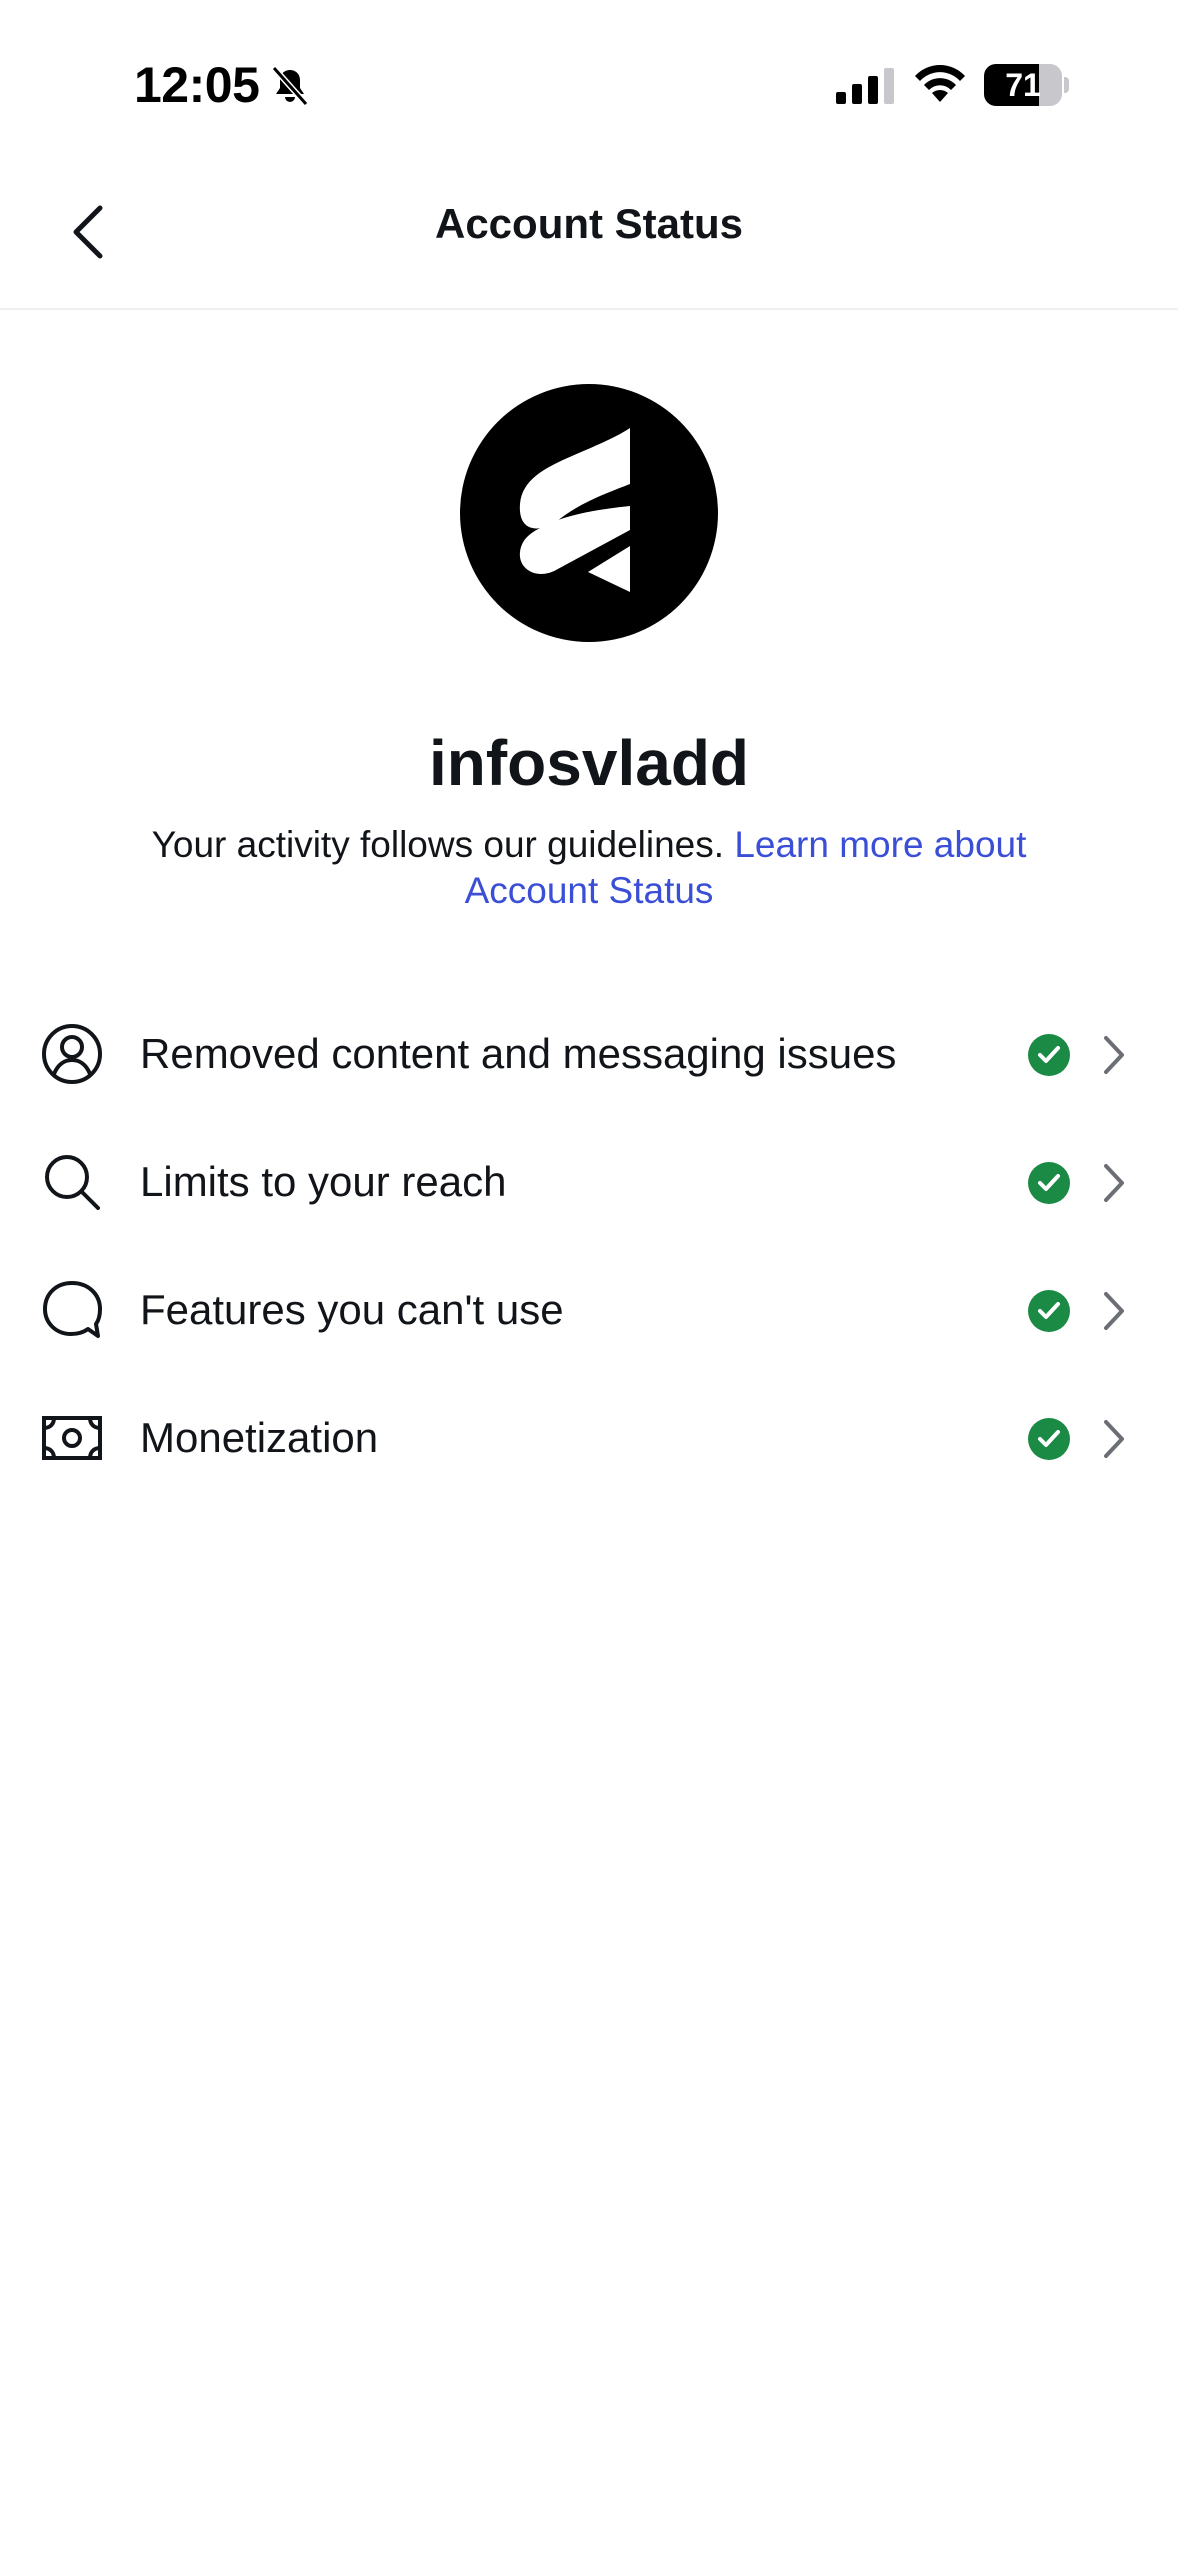 The width and height of the screenshot is (1178, 2560). Describe the element at coordinates (589, 1438) in the screenshot. I see `list-item-monetization: Monetization` at that location.